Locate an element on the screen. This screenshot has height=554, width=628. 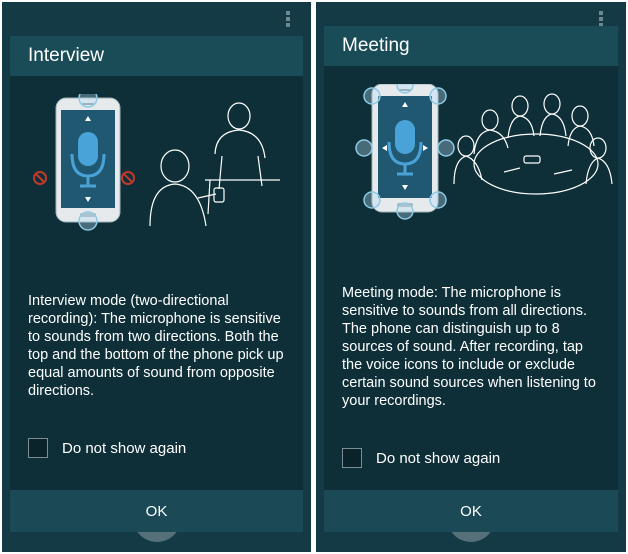
direction-indicator-top is located at coordinates (88, 101).